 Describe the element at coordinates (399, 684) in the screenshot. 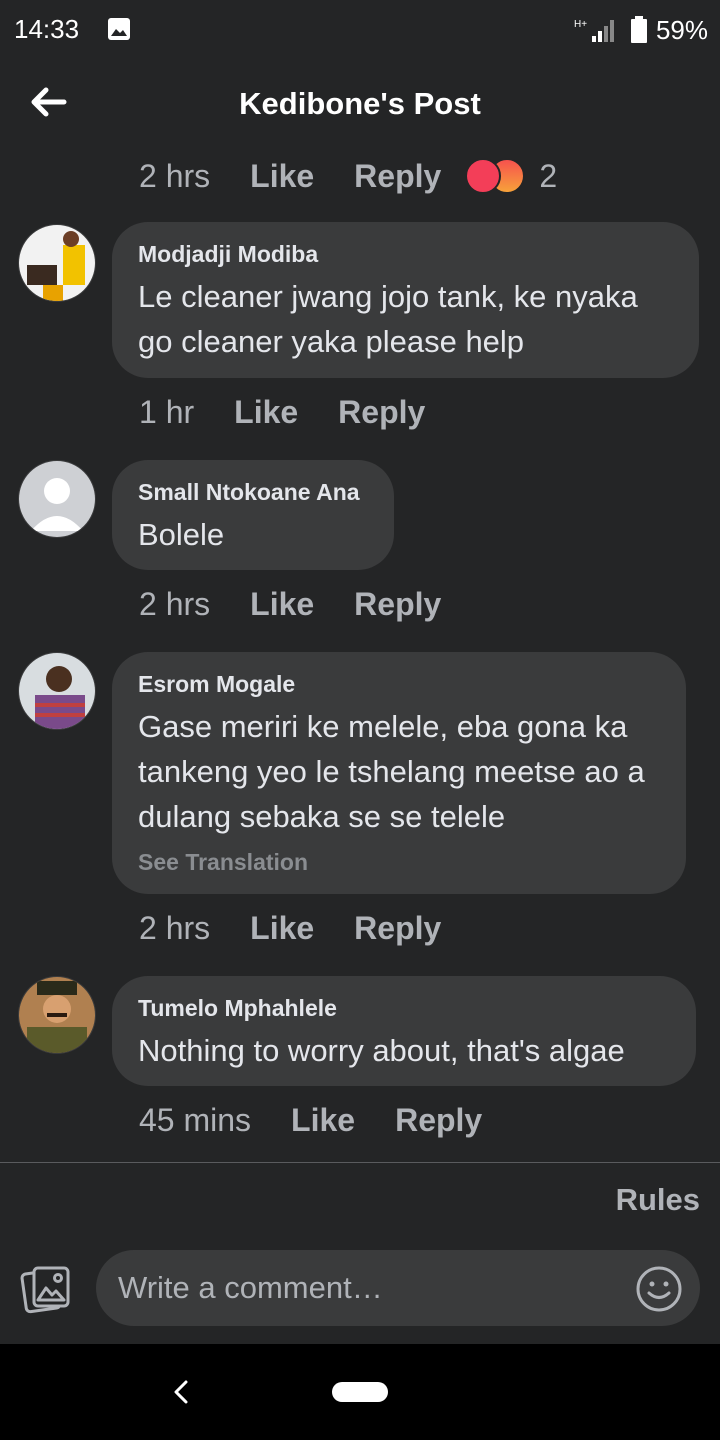

I see `comment-author: Esrom Mogale` at that location.